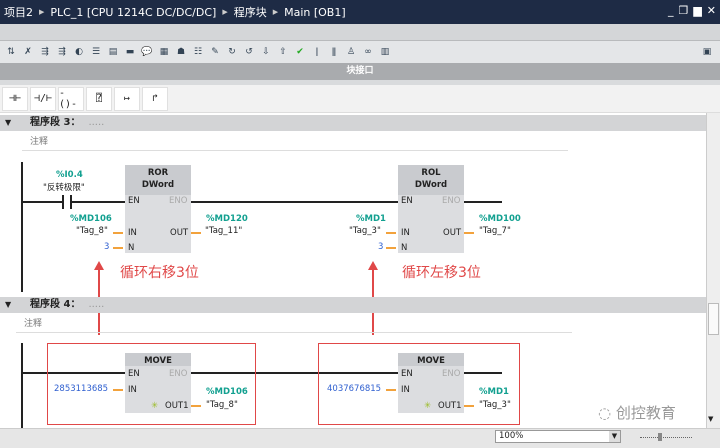 This screenshot has height=448, width=720. I want to click on breadcrumb-blocks: 程序块, so click(250, 12).